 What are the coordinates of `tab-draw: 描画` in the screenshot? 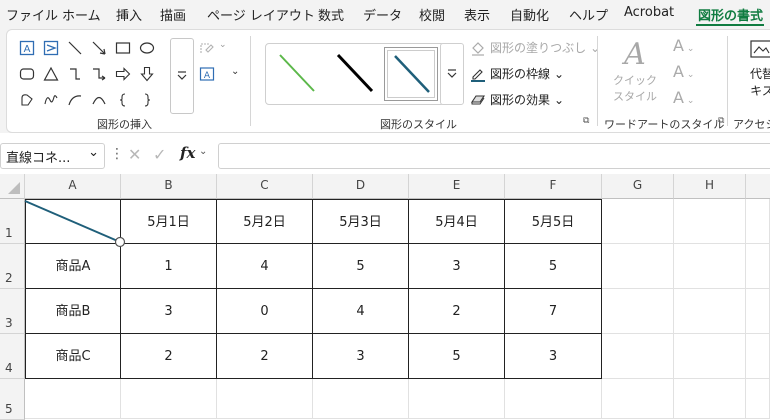 It's located at (173, 14).